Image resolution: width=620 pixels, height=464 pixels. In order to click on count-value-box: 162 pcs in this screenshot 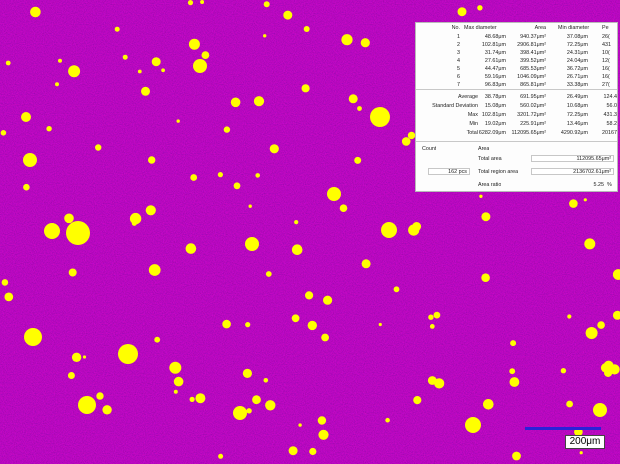, I will do `click(449, 171)`.